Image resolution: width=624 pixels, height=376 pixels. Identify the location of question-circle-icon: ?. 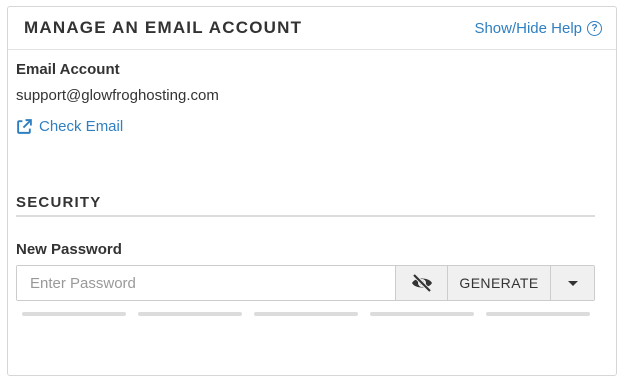
(594, 28).